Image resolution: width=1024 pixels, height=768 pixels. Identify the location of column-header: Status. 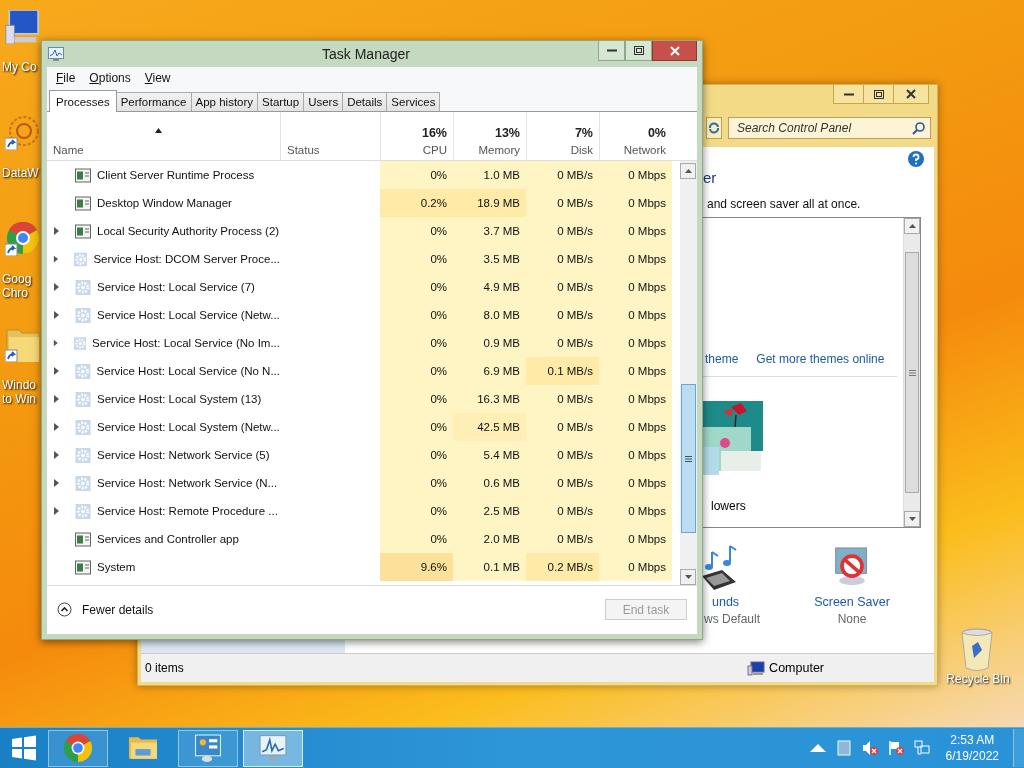
(303, 150).